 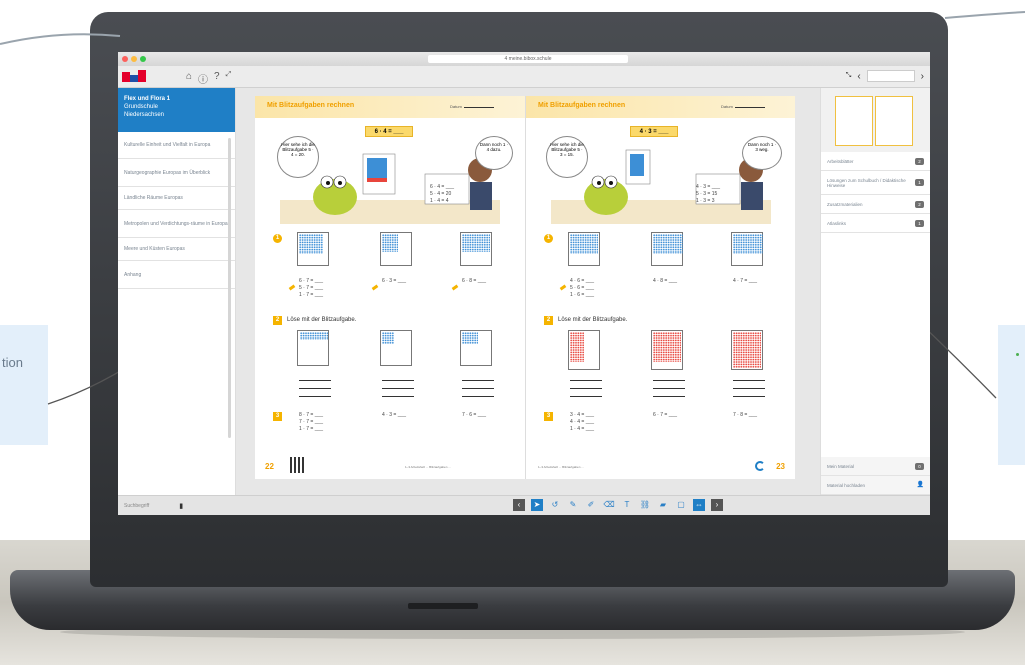 What do you see at coordinates (555, 505) in the screenshot?
I see `lasso-tool-icon: ↺` at bounding box center [555, 505].